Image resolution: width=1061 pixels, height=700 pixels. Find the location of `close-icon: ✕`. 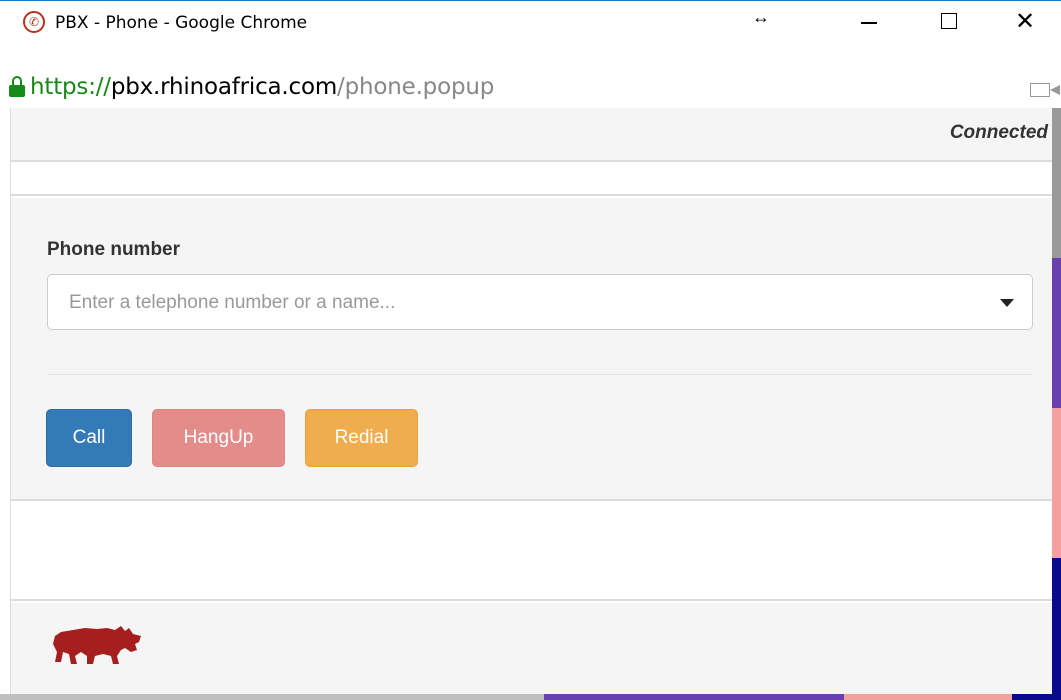

close-icon: ✕ is located at coordinates (1025, 21).